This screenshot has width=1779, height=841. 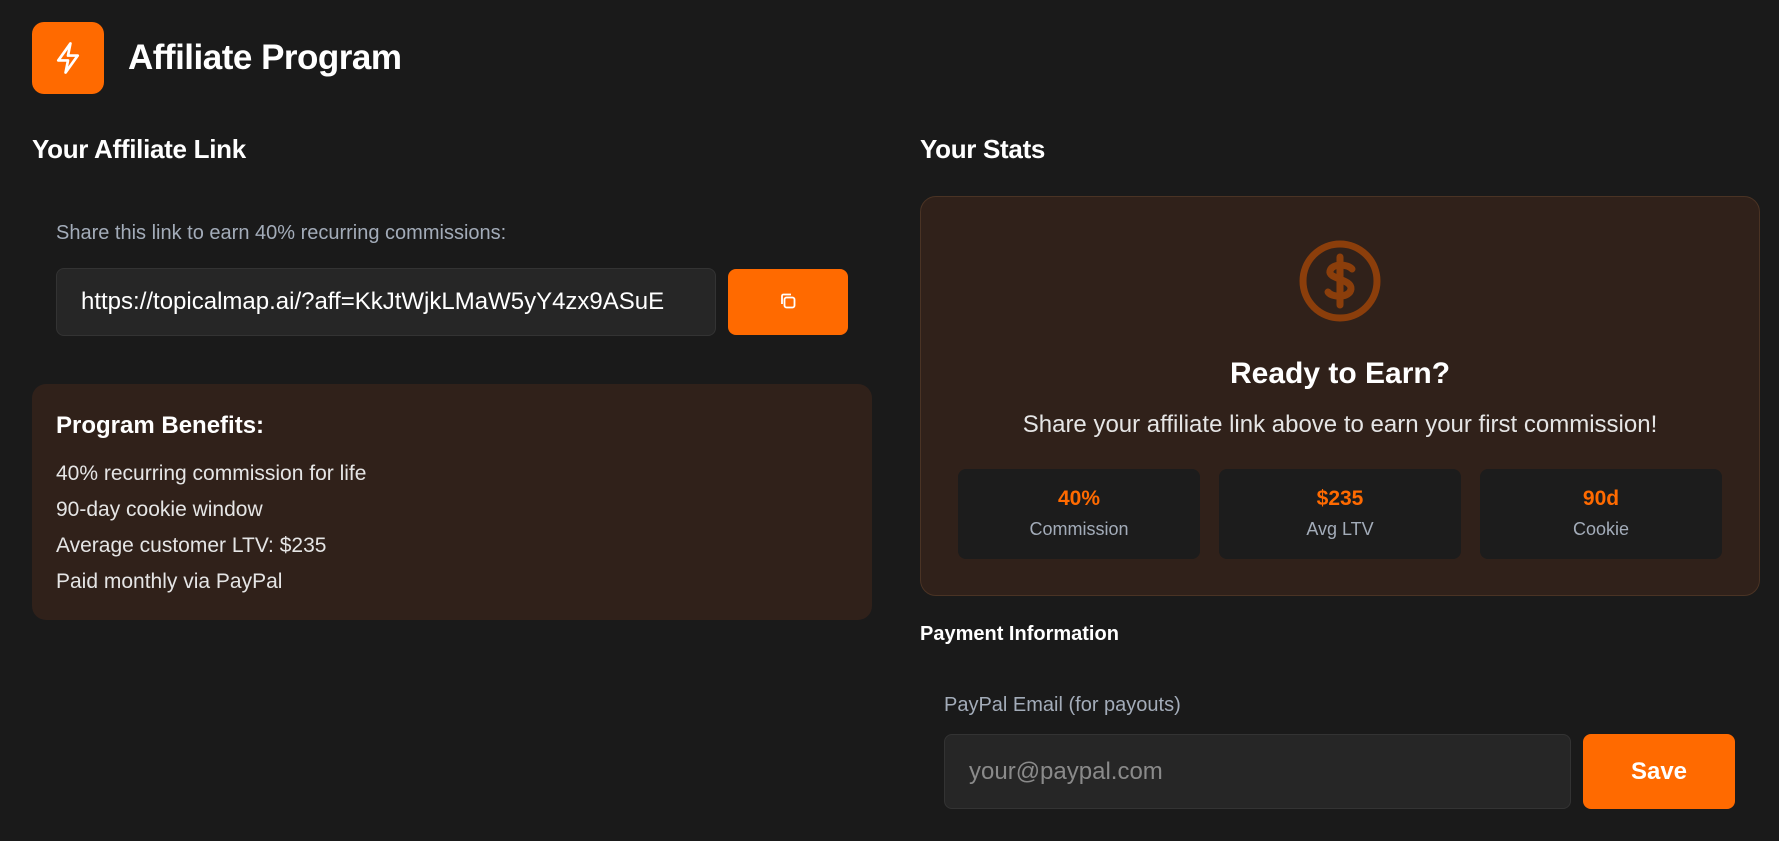 What do you see at coordinates (159, 509) in the screenshot?
I see `benefit-item: 90-day cookie window` at bounding box center [159, 509].